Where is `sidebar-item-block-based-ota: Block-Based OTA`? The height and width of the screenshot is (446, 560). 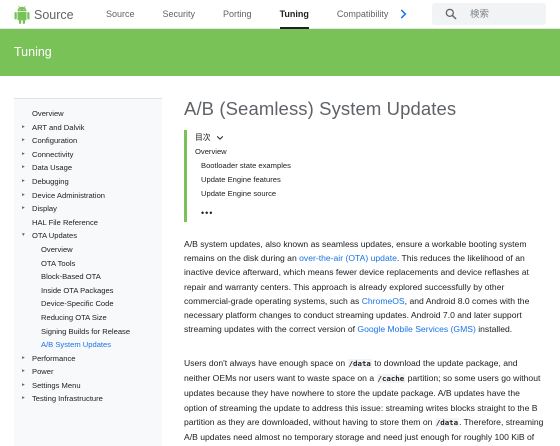 sidebar-item-block-based-ota: Block-Based OTA is located at coordinates (88, 277).